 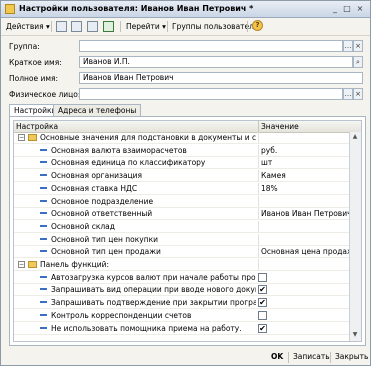 I want to click on short-name-field: Иванов И.П., so click(x=216, y=62).